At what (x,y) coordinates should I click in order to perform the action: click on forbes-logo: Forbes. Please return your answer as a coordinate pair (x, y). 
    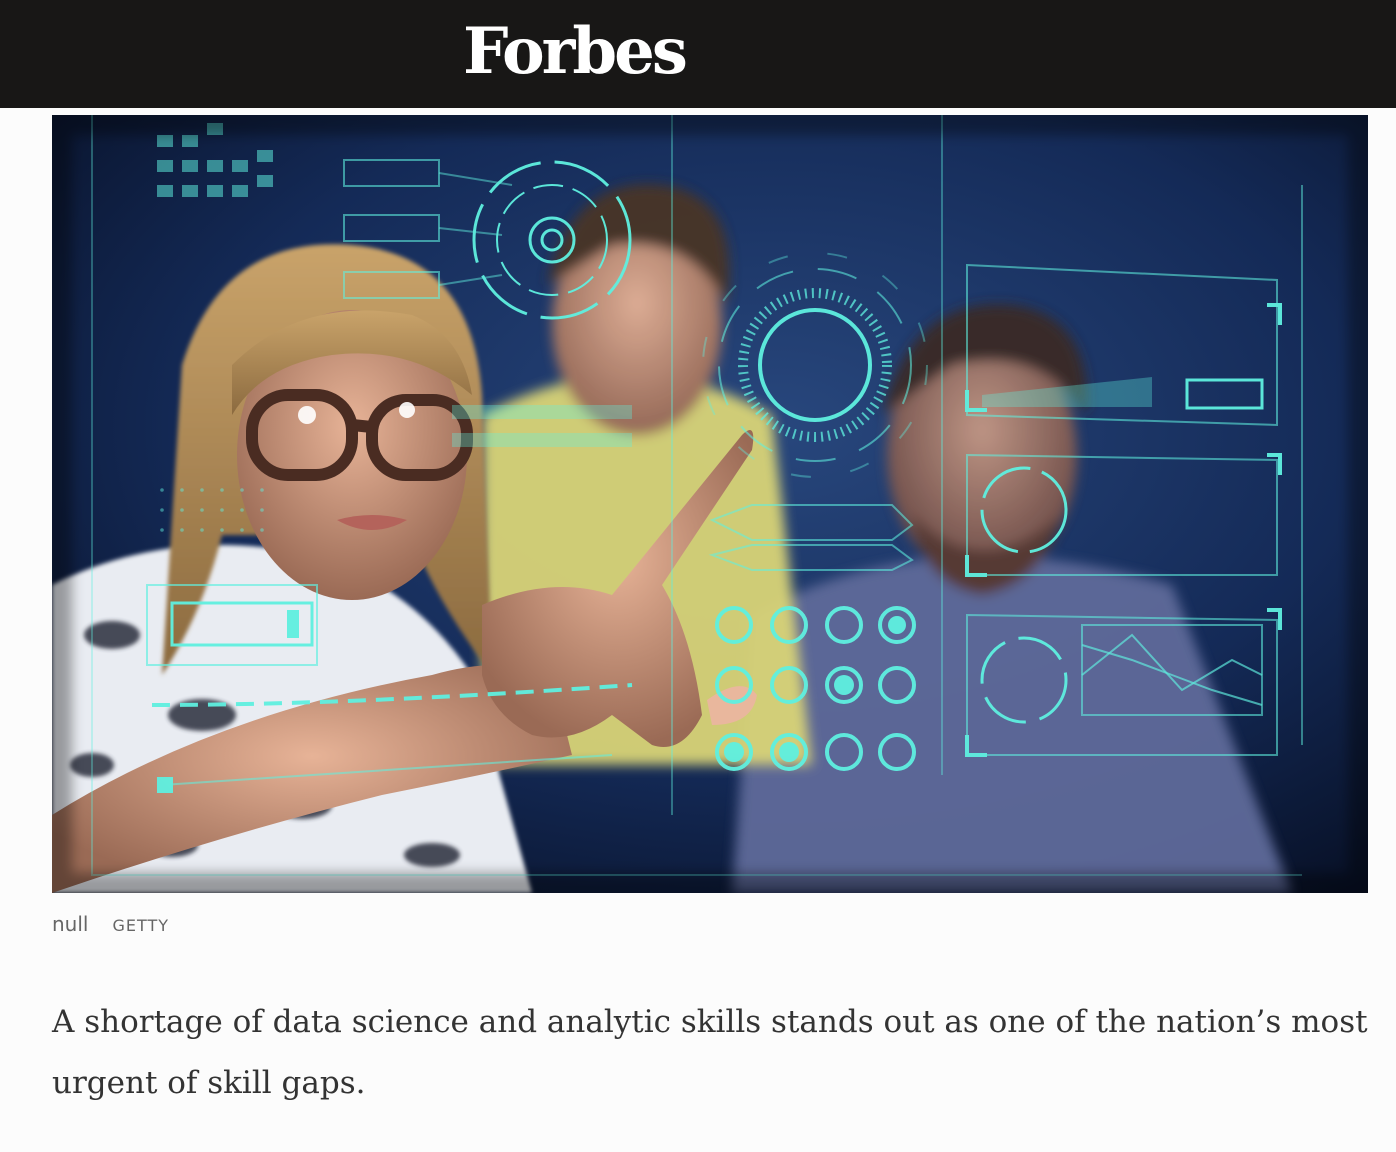
    Looking at the image, I should click on (575, 52).